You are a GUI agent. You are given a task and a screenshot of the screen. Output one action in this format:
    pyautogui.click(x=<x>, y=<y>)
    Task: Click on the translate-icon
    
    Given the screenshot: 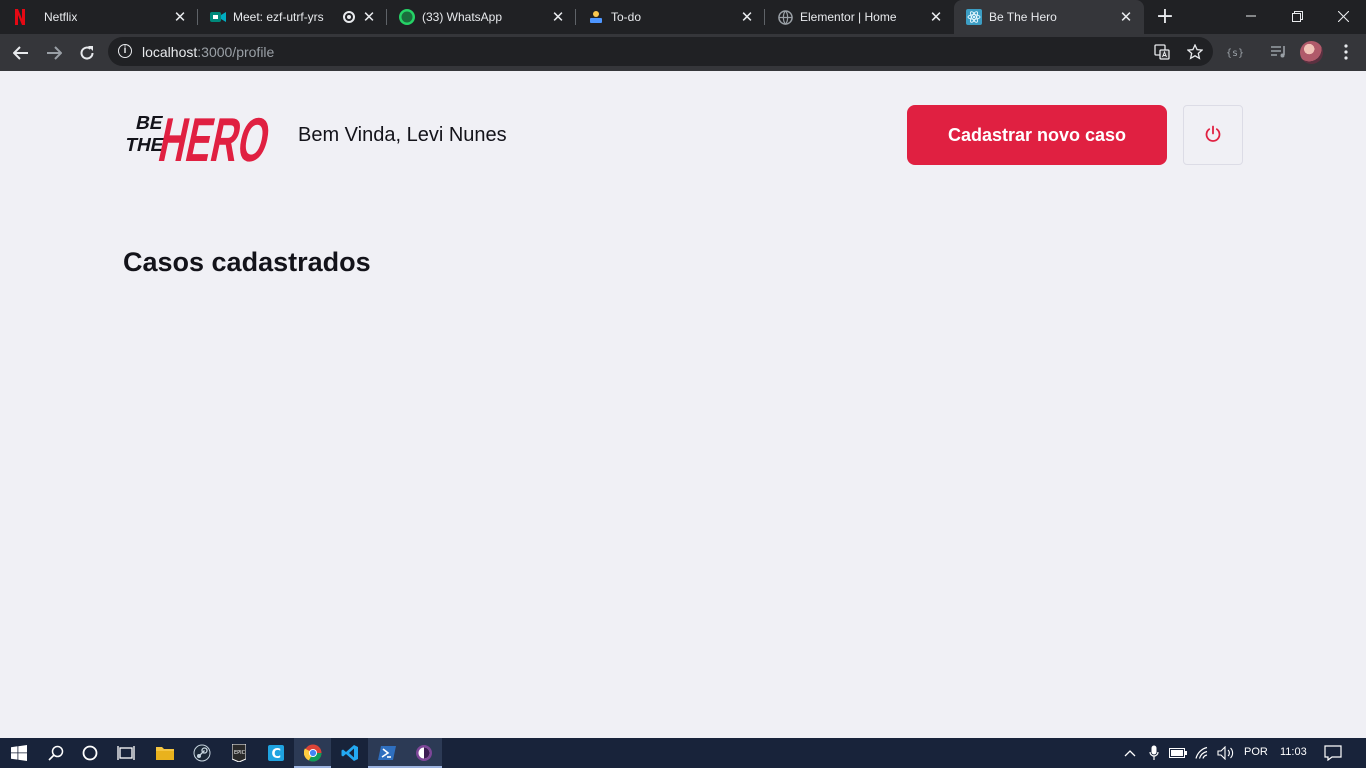 What is the action you would take?
    pyautogui.click(x=1162, y=52)
    